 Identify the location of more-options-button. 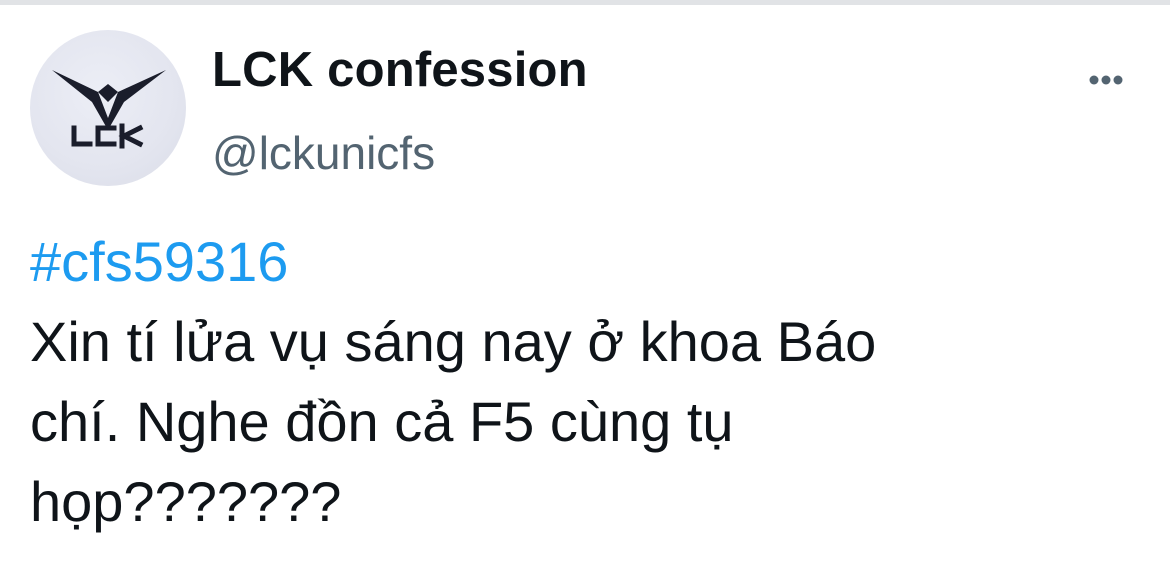
(1110, 80).